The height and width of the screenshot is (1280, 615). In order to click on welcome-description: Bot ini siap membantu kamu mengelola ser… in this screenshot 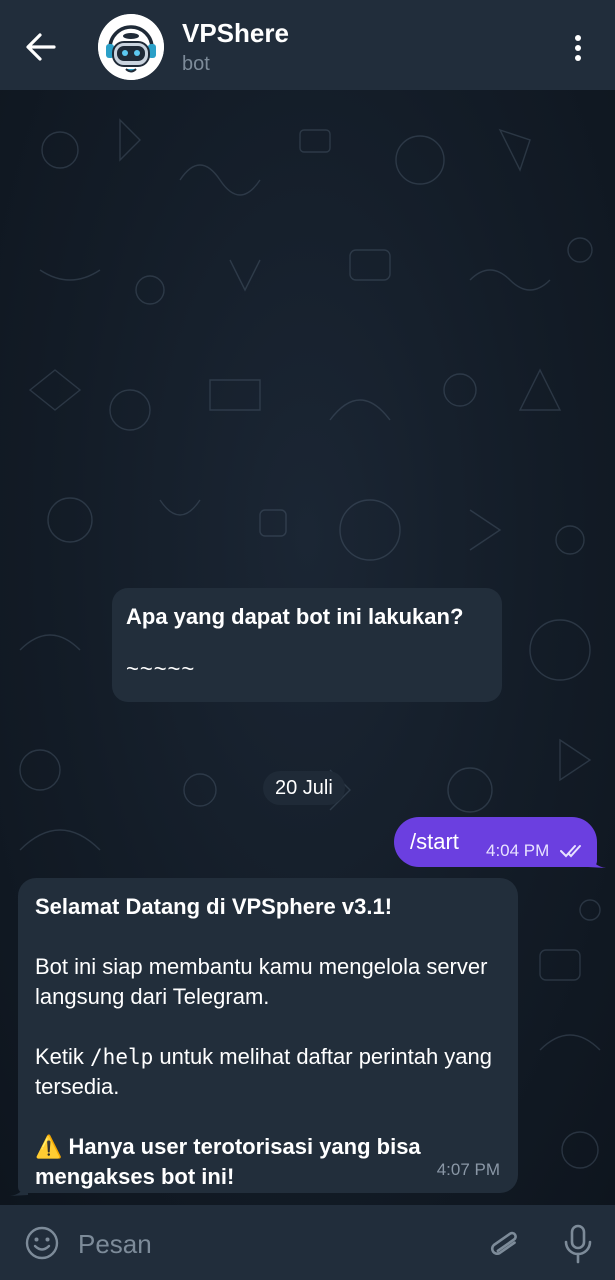, I will do `click(261, 981)`.